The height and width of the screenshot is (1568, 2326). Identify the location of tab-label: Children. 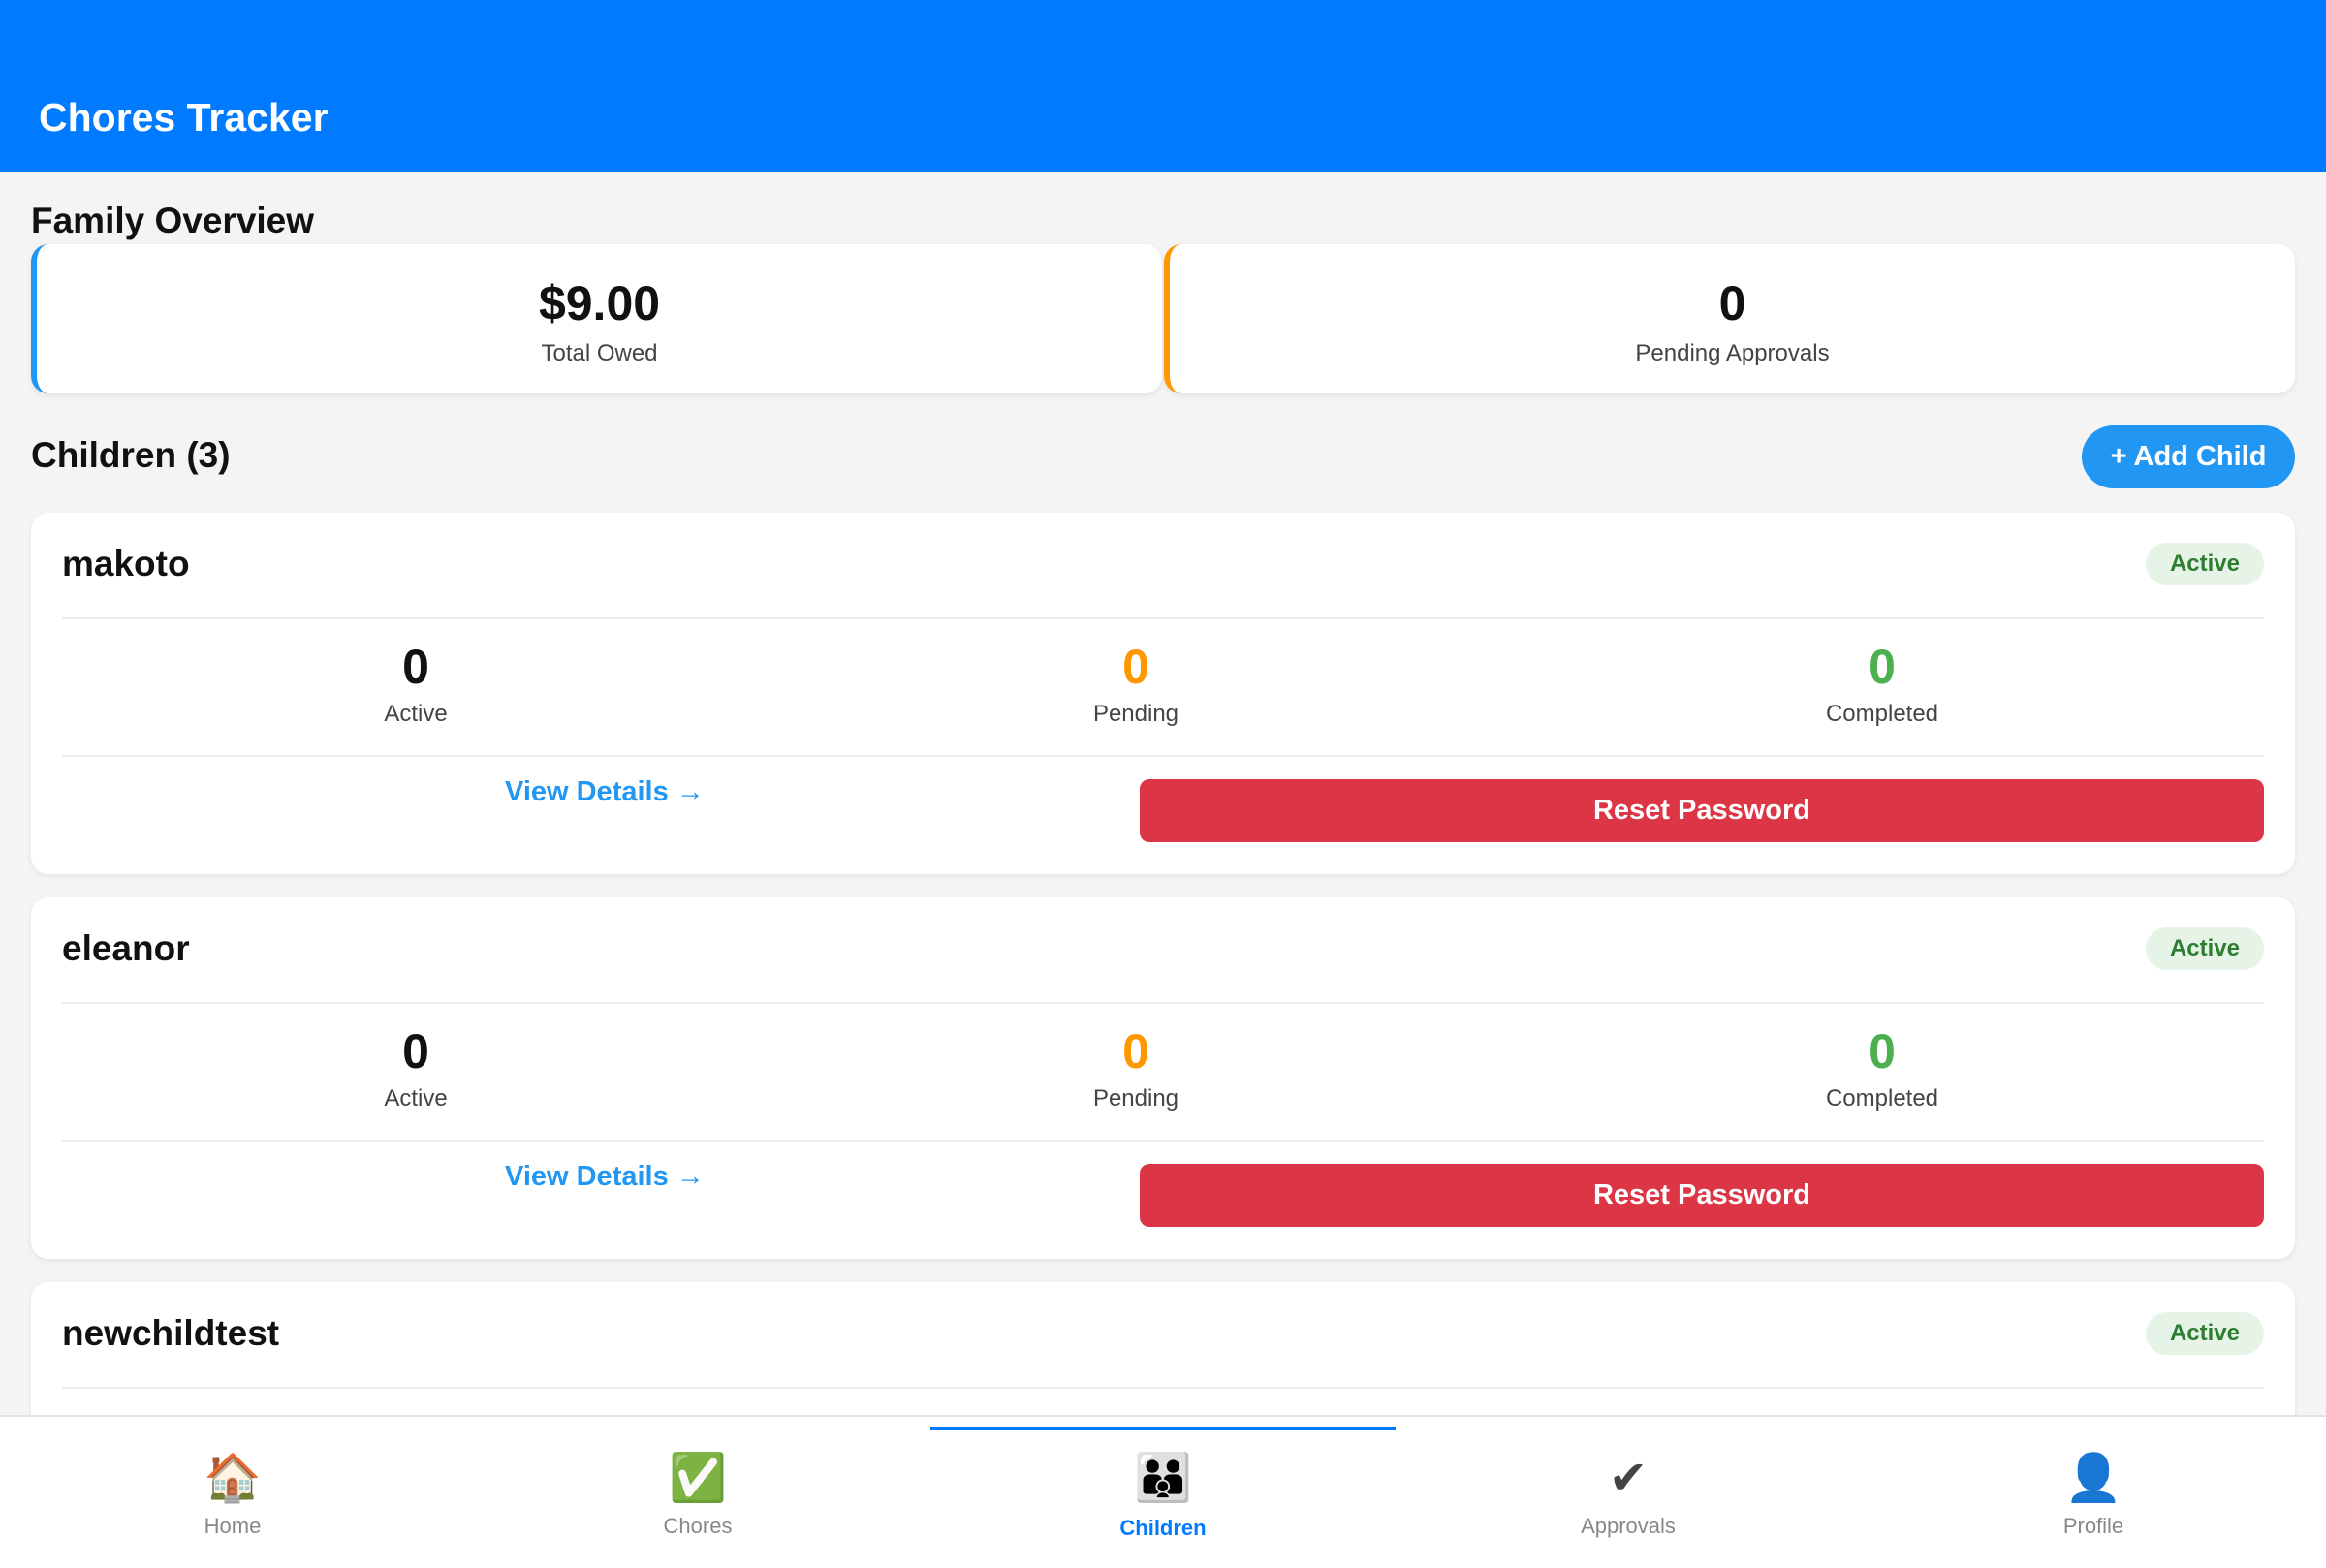
(1163, 1528).